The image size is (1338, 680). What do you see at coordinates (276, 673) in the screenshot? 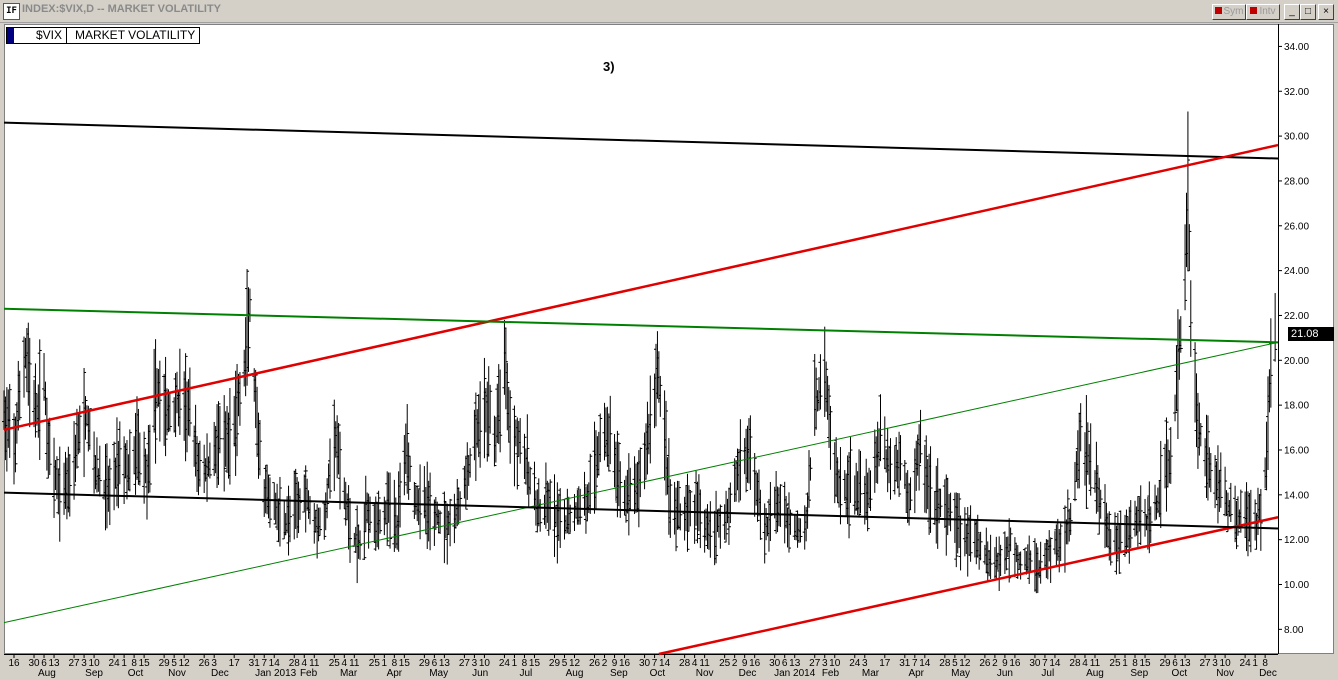
I see `x-month-label: Jan 2013` at bounding box center [276, 673].